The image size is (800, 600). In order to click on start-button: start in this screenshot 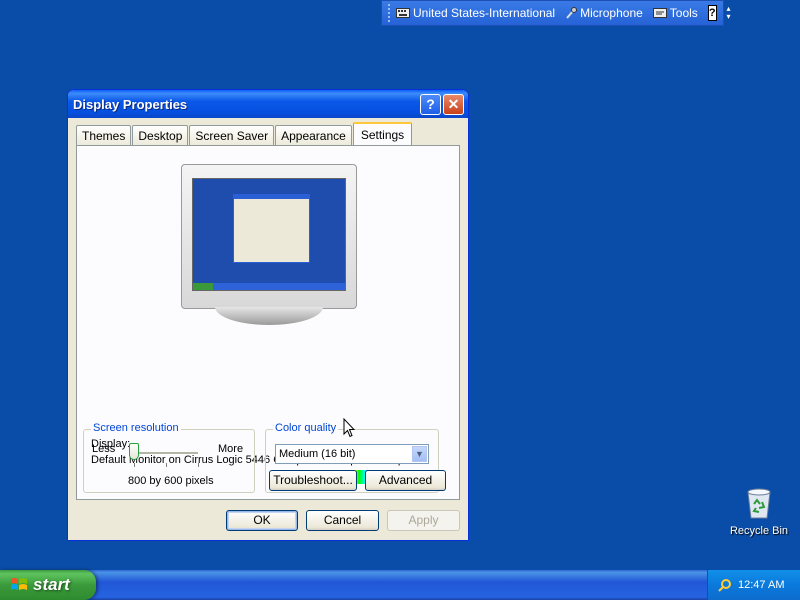, I will do `click(48, 585)`.